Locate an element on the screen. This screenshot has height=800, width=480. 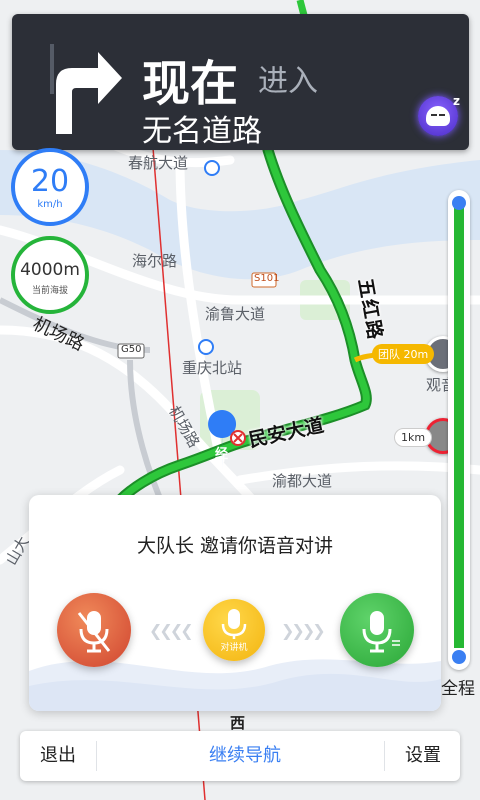
accept-speak-button is located at coordinates (377, 630).